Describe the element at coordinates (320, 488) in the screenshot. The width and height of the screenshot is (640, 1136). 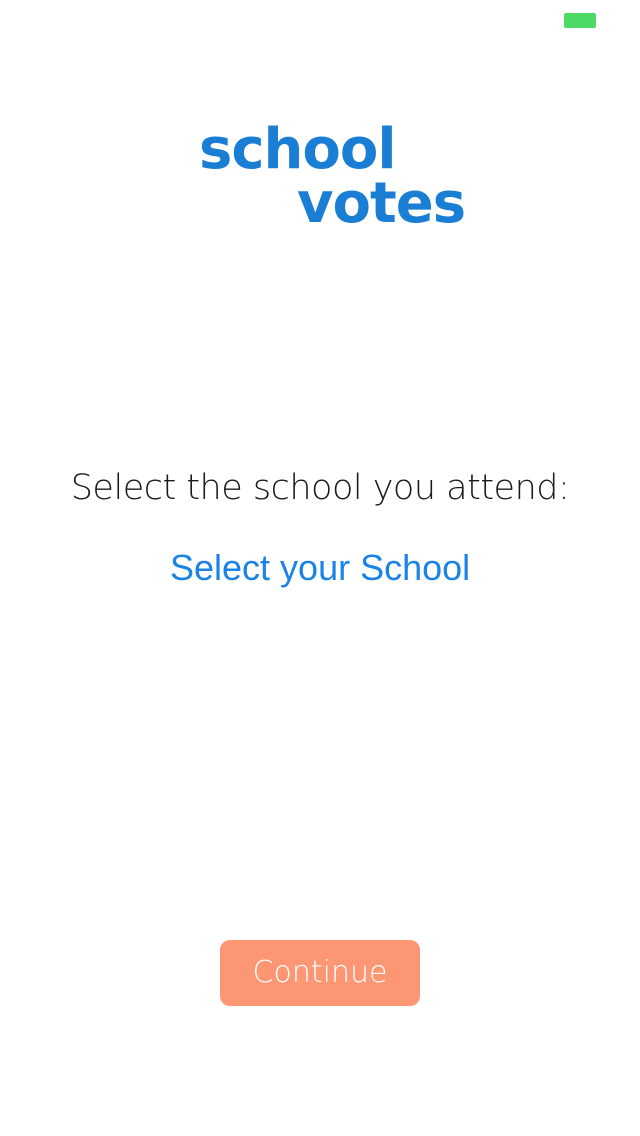
I see `school-prompt-text: Select the school you attend:` at that location.